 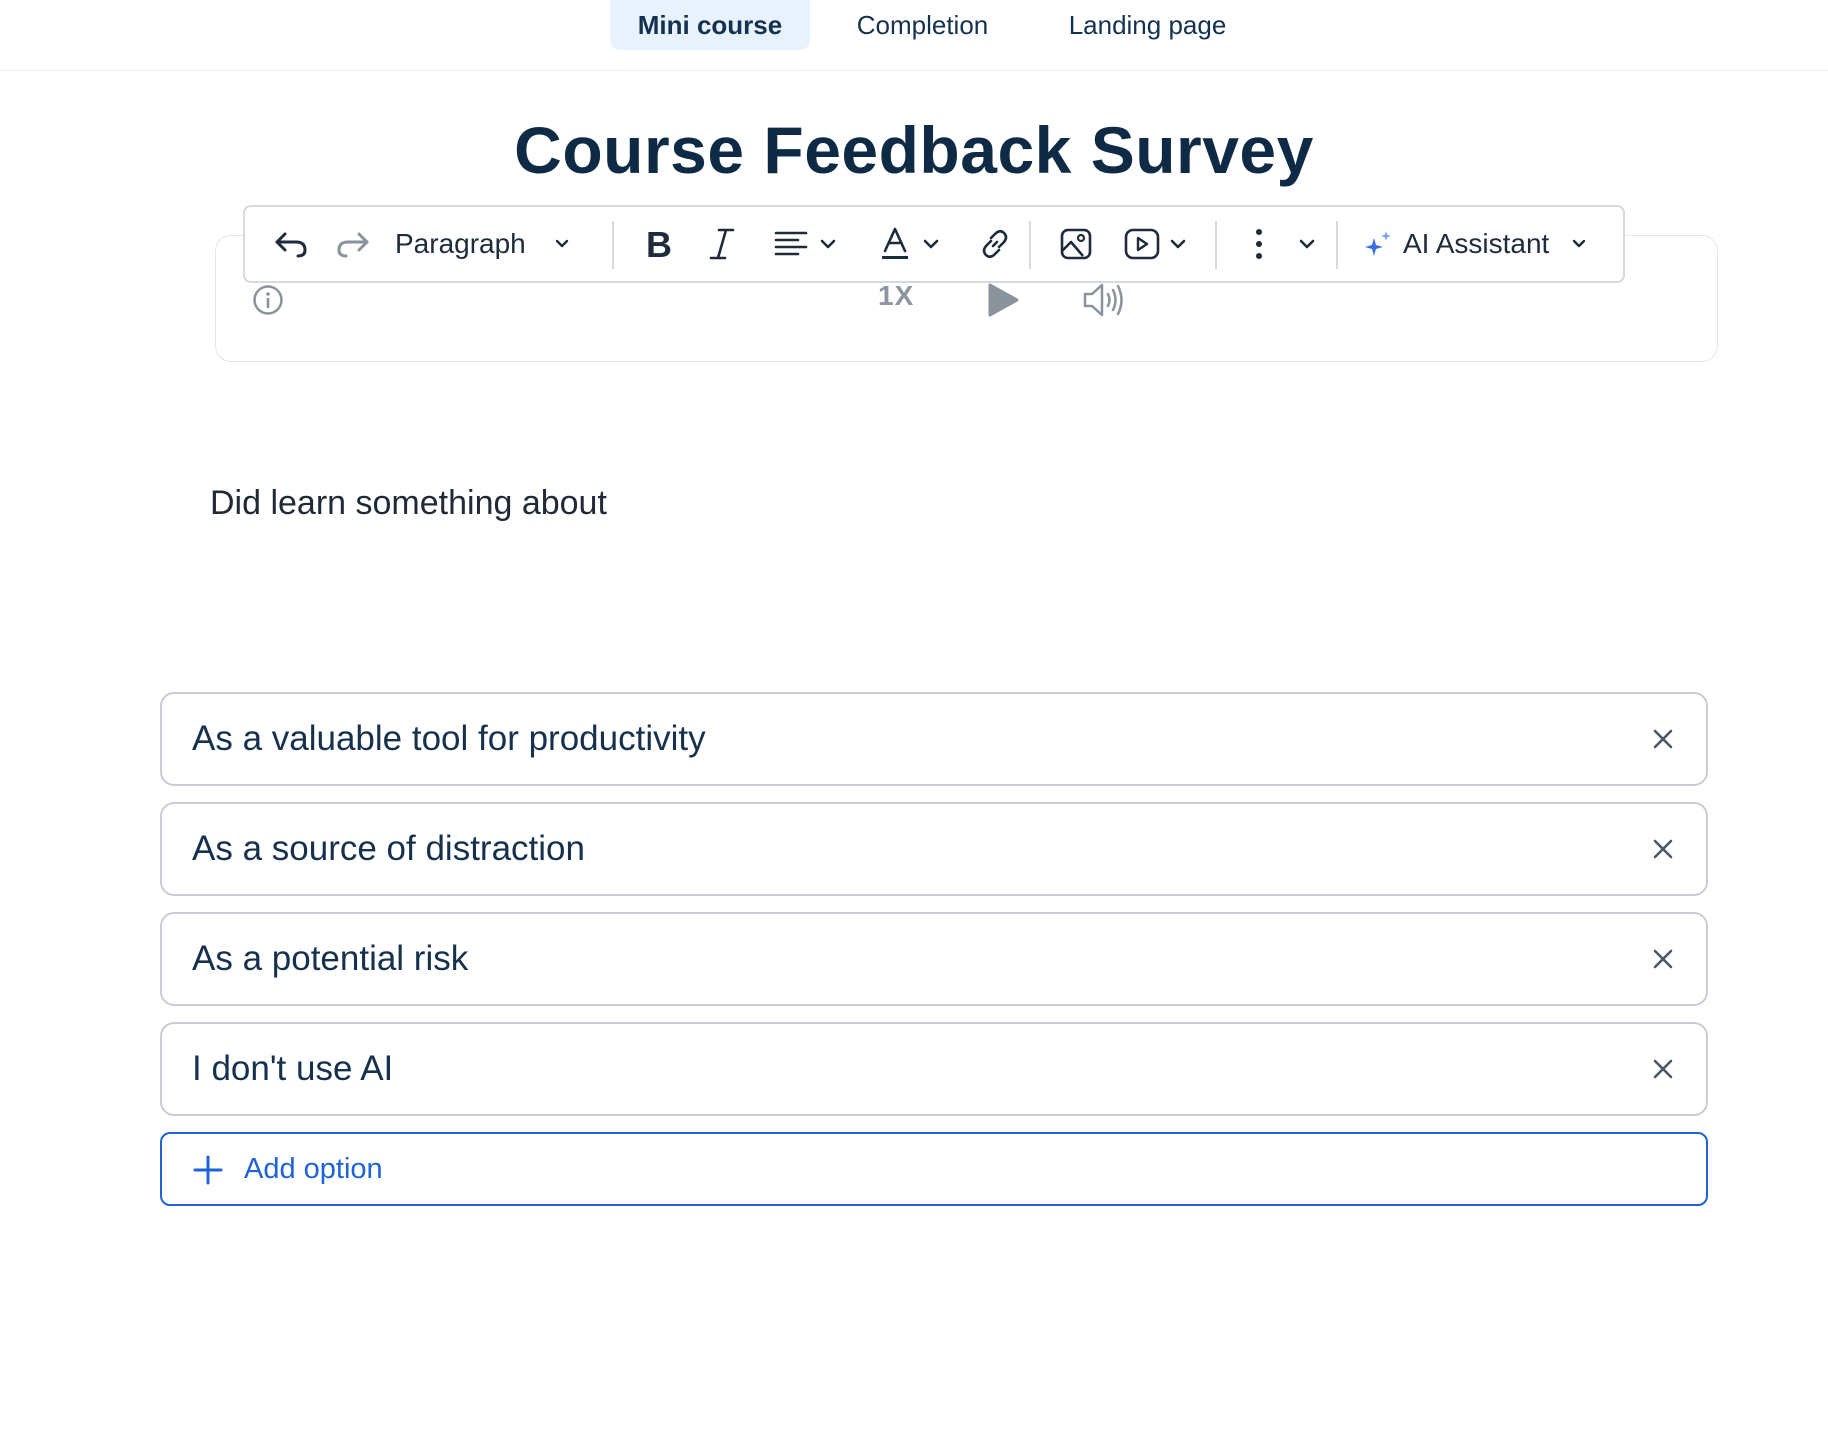 I want to click on page-title: Course Feedback Survey, so click(x=914, y=150).